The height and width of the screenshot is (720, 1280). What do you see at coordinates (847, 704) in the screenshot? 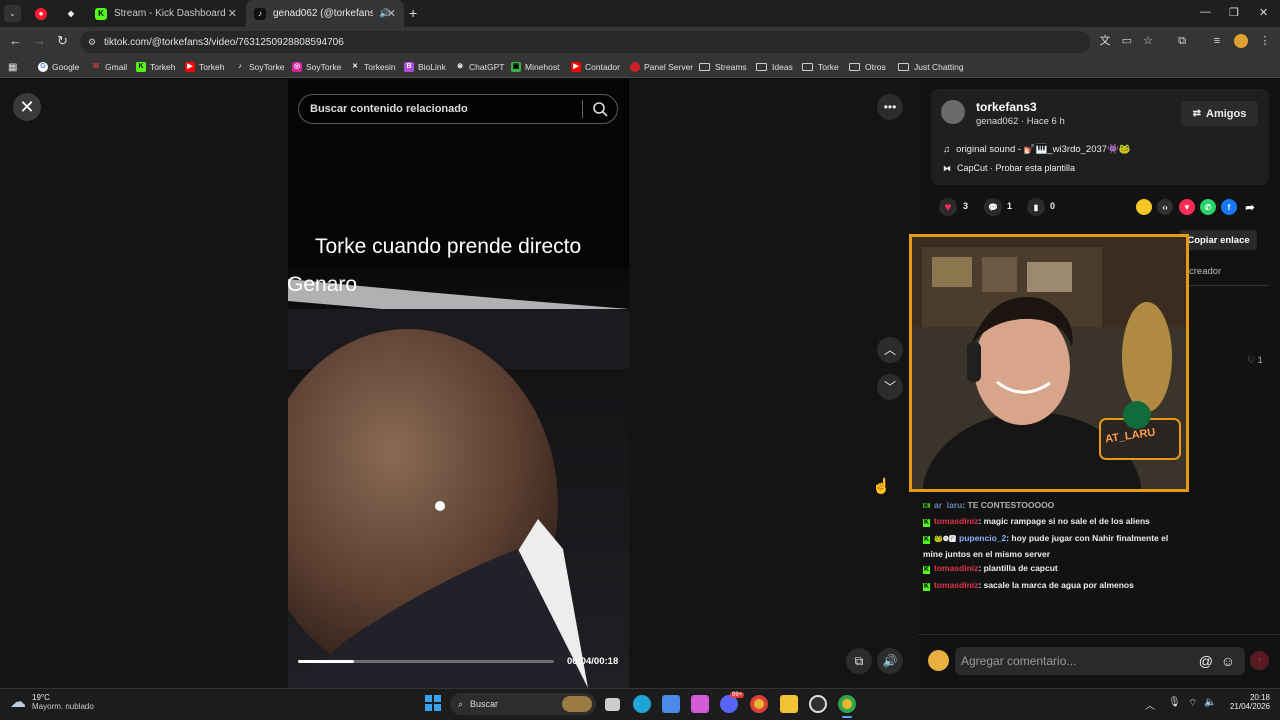
I see `chrome-profile-icon` at bounding box center [847, 704].